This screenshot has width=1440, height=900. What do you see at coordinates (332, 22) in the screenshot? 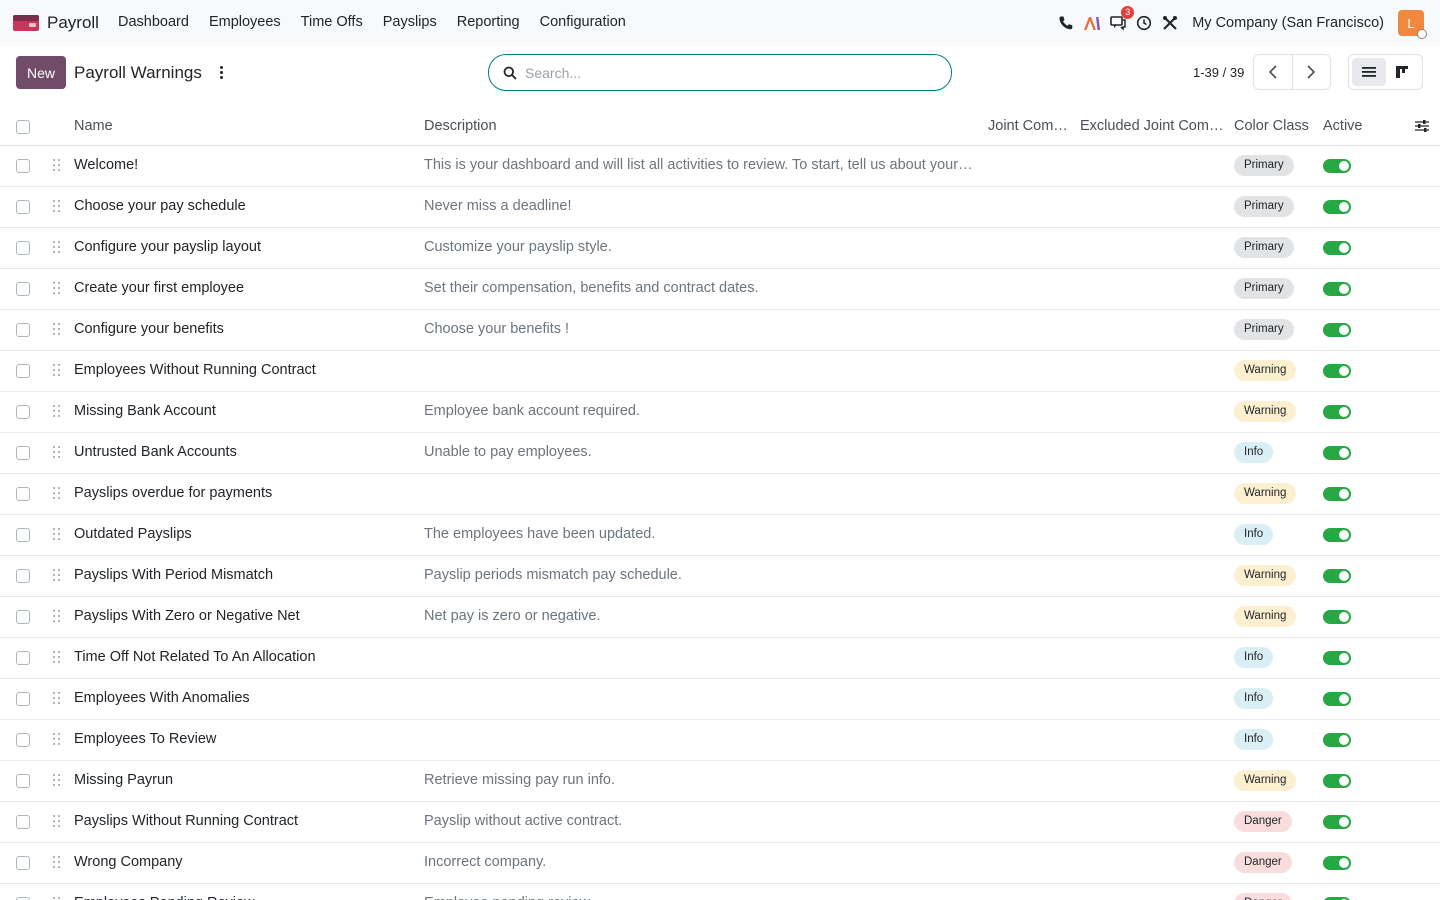
I see `menu-time-offs: Time Offs` at bounding box center [332, 22].